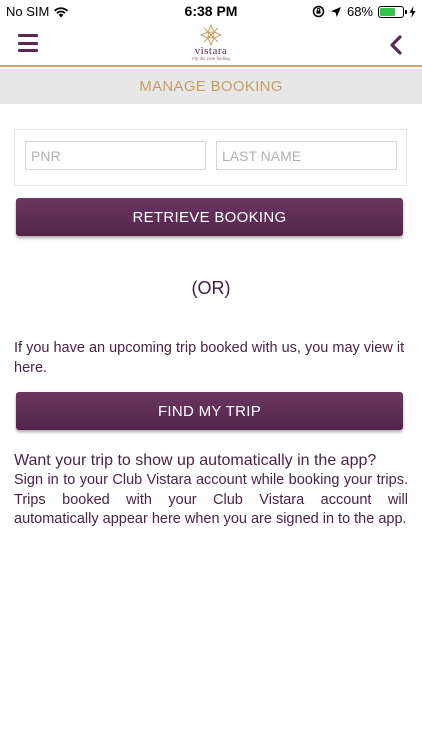  I want to click on brand-tagline: Fly the new feeling, so click(211, 58).